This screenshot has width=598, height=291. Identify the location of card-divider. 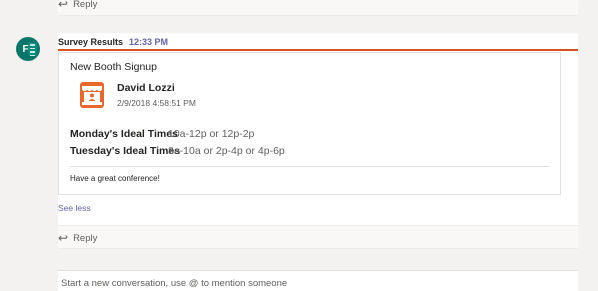
(309, 166).